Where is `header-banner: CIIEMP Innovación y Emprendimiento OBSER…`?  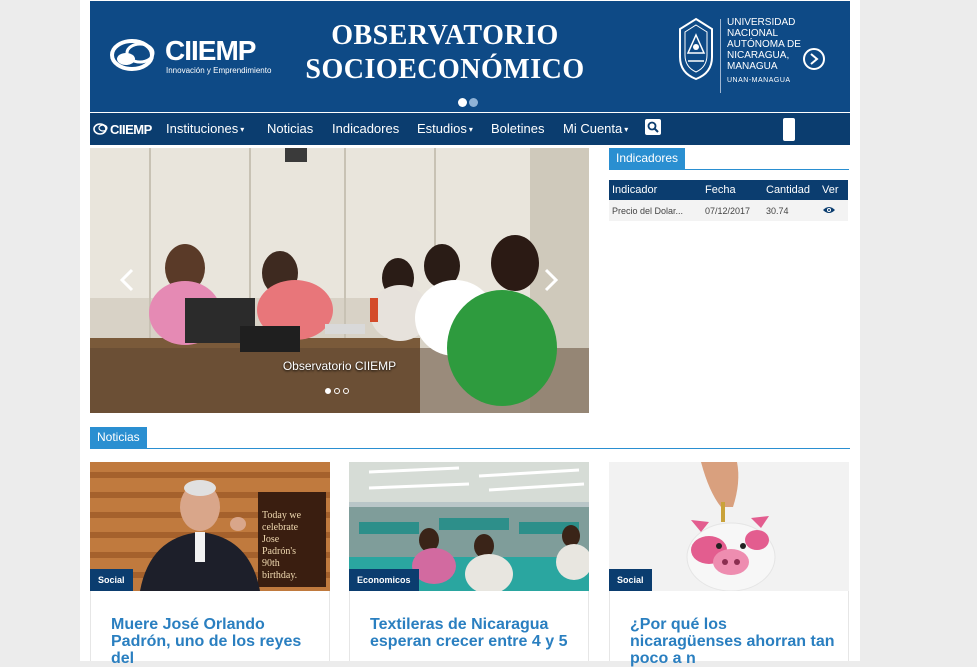
header-banner: CIIEMP Innovación y Emprendimiento OBSER… is located at coordinates (470, 56).